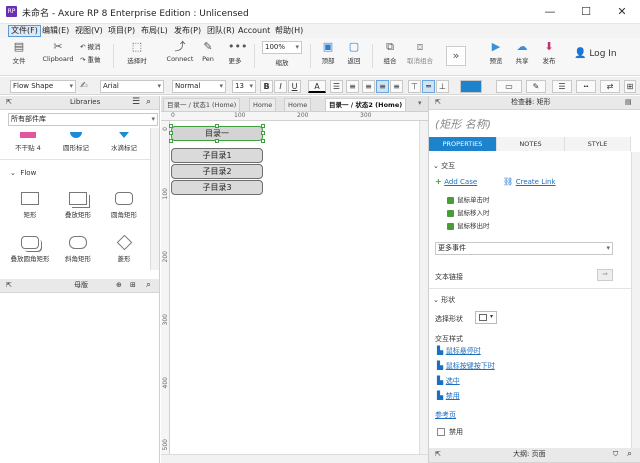 This screenshot has width=640, height=463. Describe the element at coordinates (423, 287) in the screenshot. I see `canvas-vertical-scrollbar` at that location.